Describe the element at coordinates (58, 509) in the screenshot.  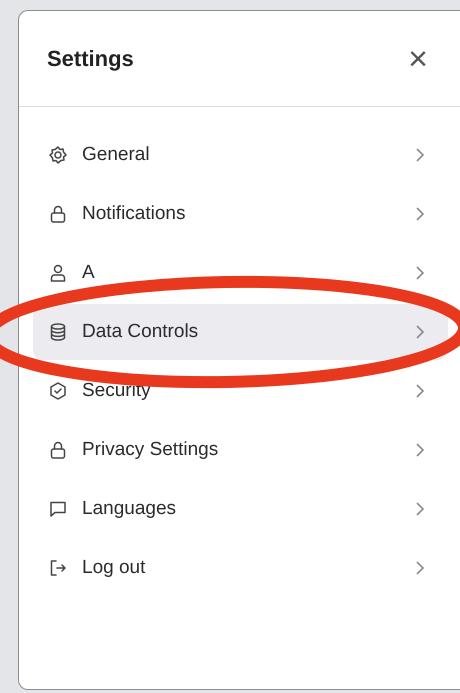
I see `chat-icon` at that location.